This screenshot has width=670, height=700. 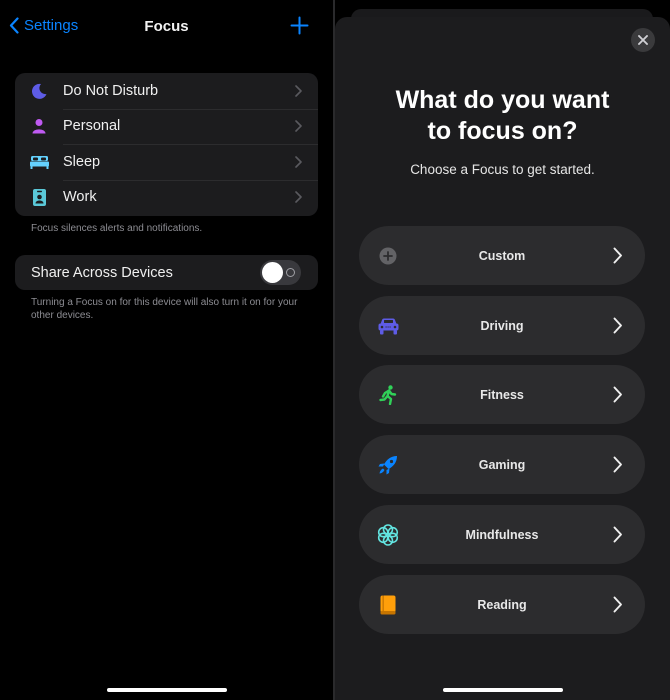 What do you see at coordinates (39, 91) in the screenshot?
I see `moon-icon` at bounding box center [39, 91].